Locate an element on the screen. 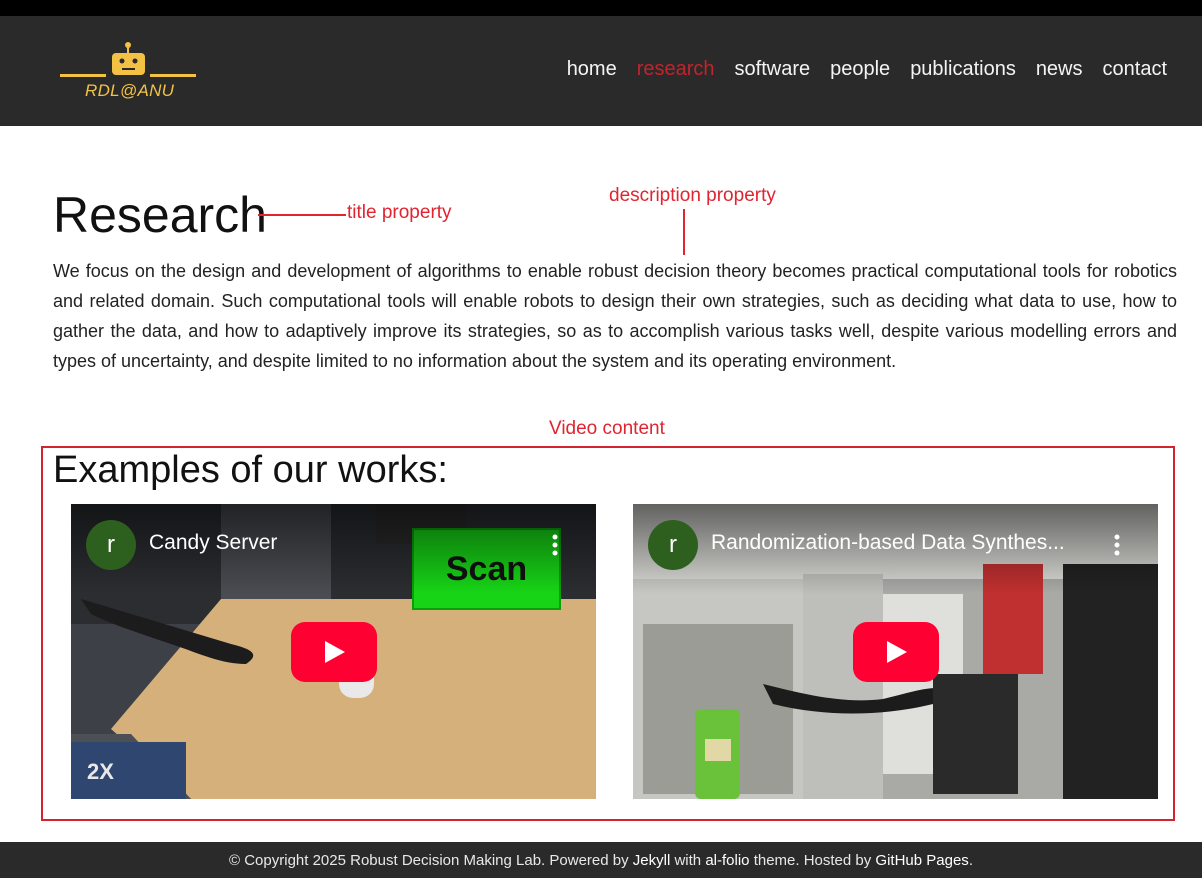  nav-contact: contact is located at coordinates (1135, 69).